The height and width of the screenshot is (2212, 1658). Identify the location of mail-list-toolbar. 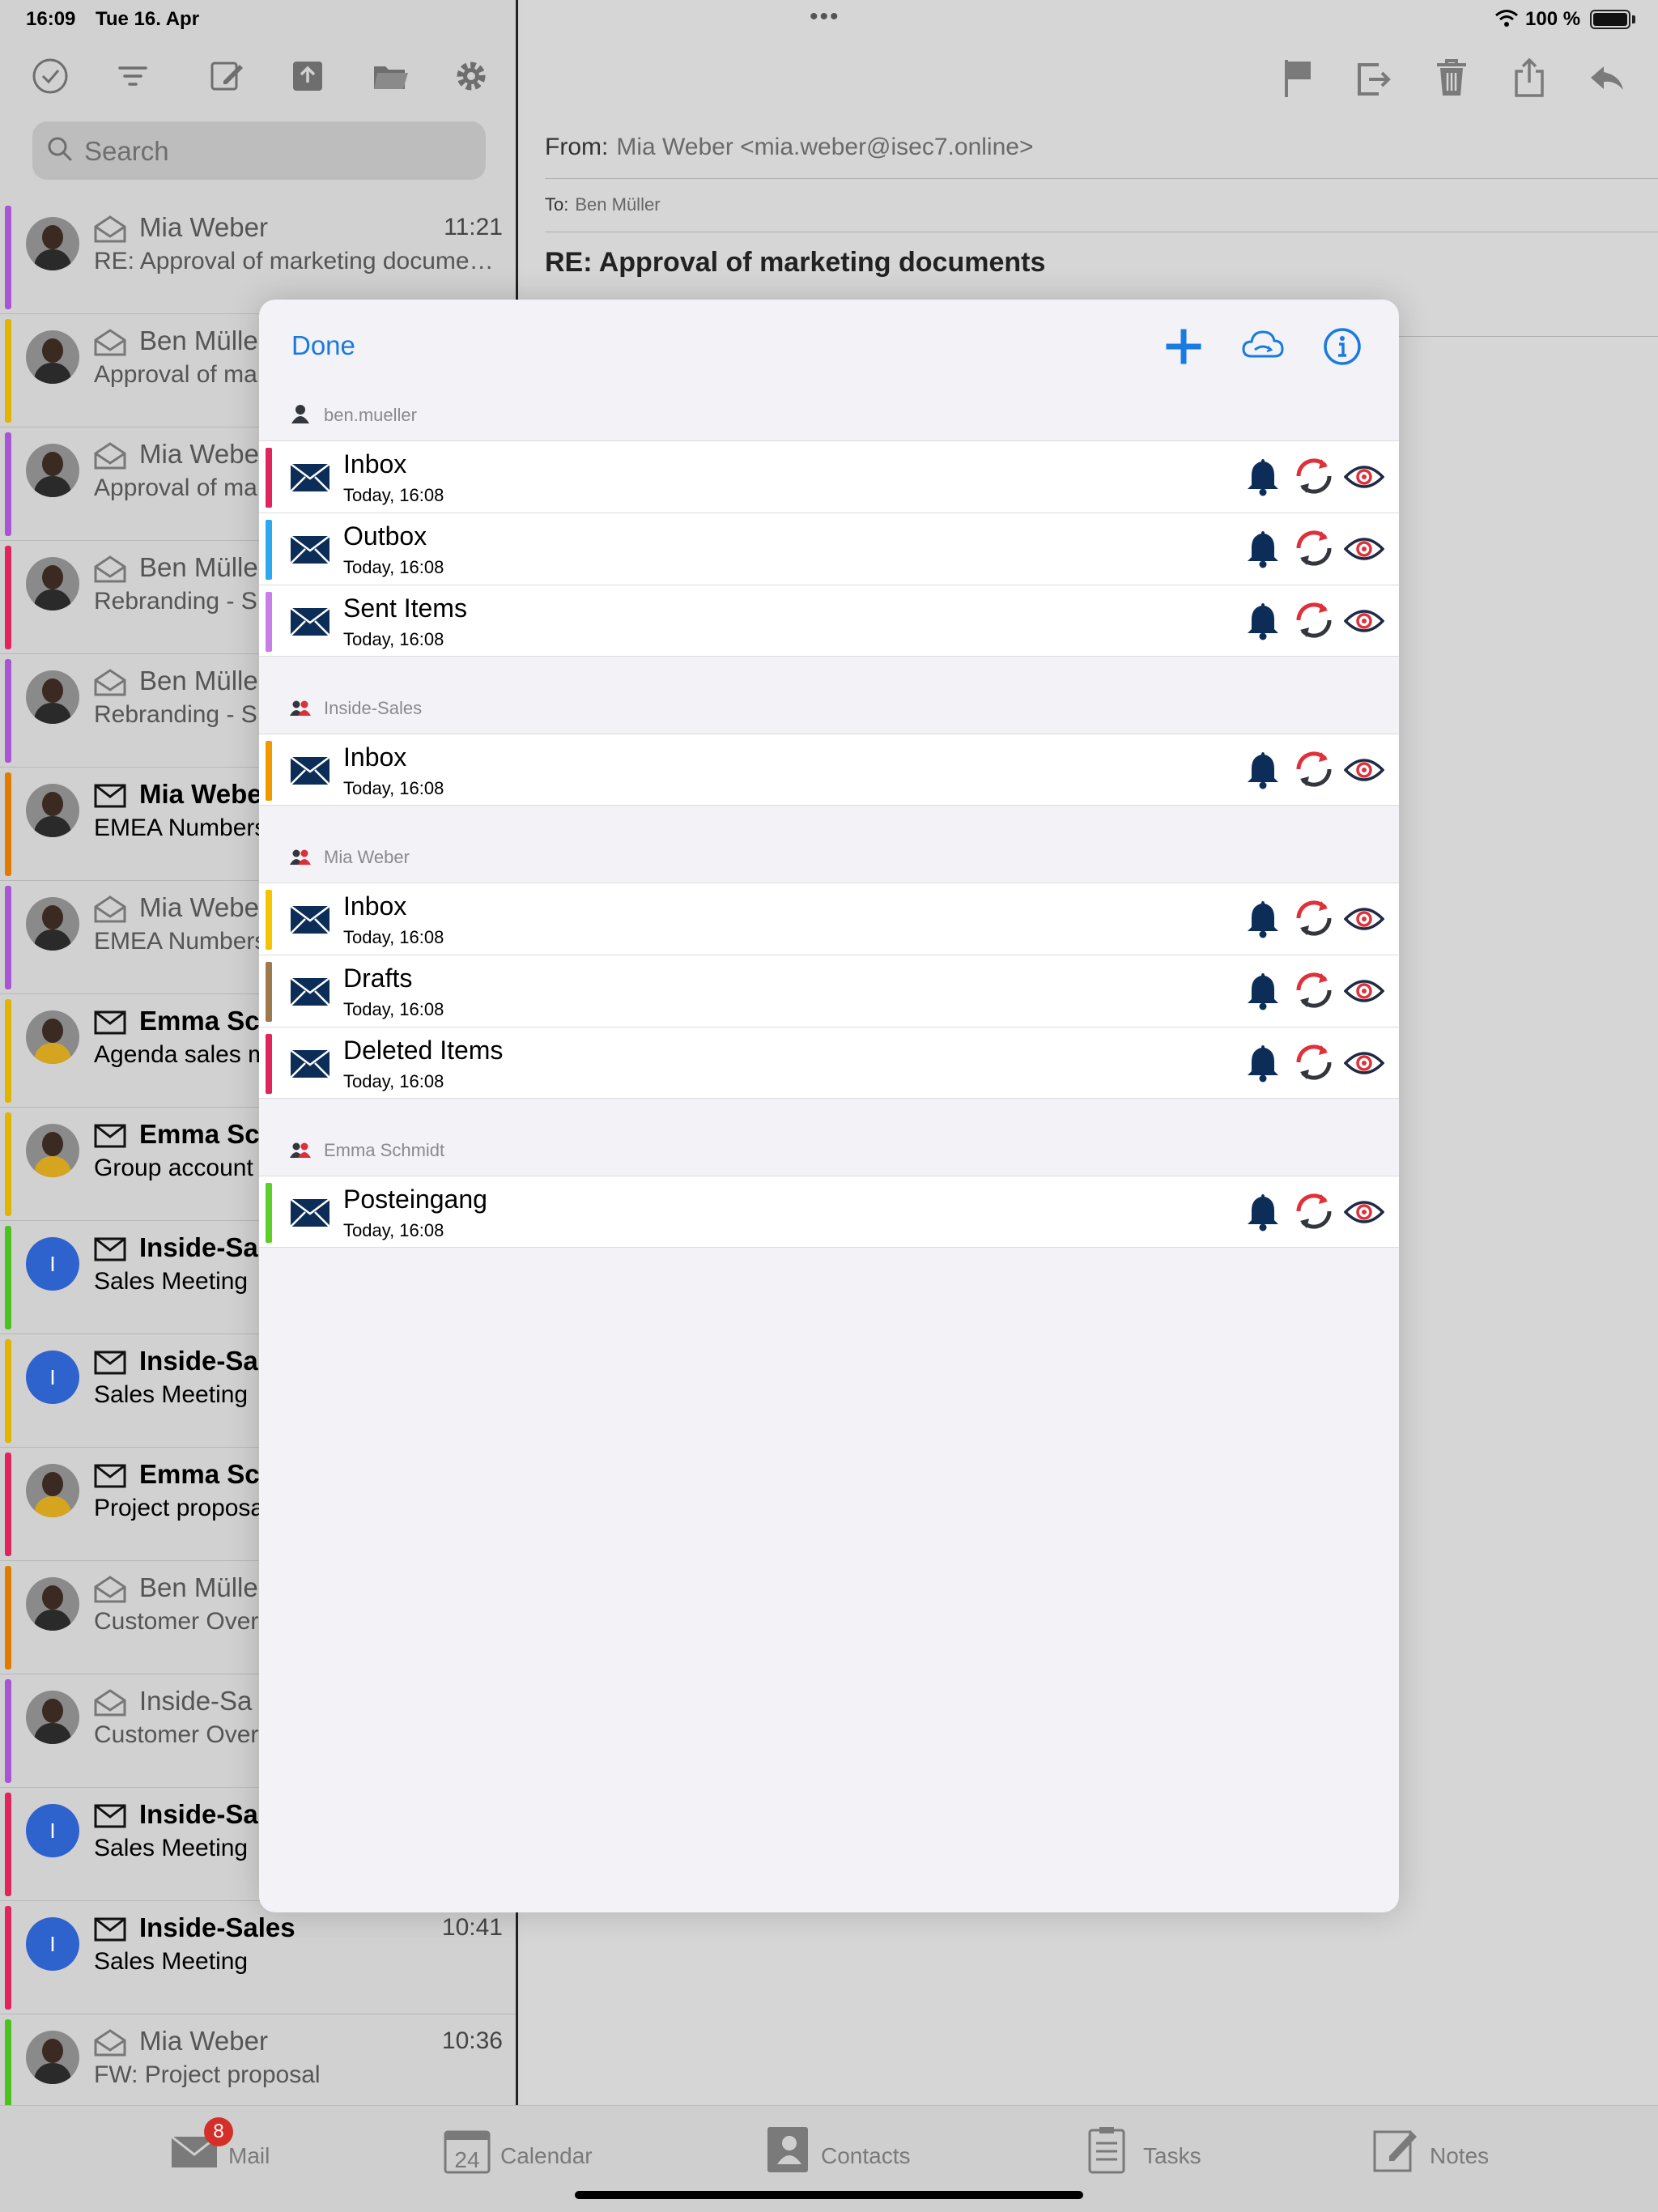
(264, 77).